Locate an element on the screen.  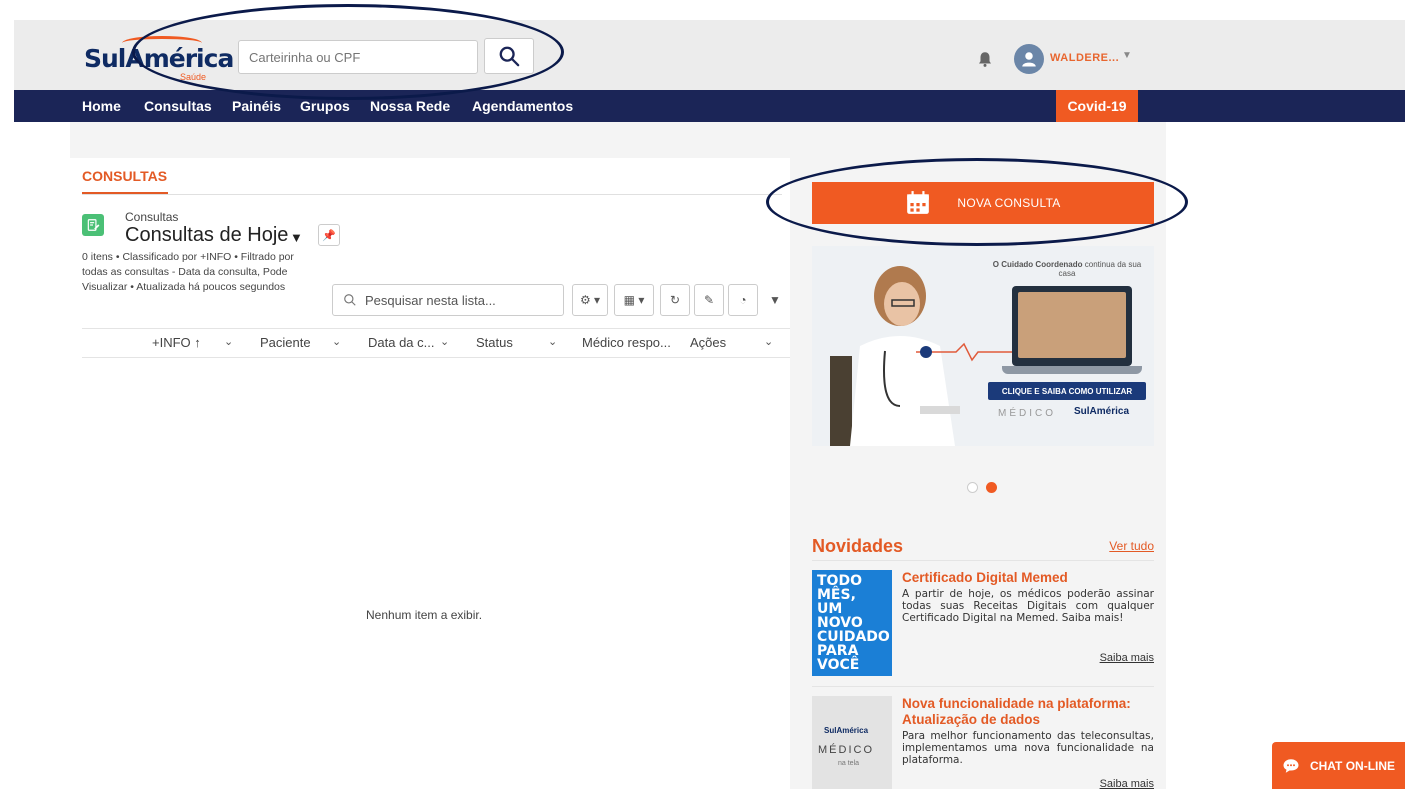
panel-divider is located at coordinates (432, 194).